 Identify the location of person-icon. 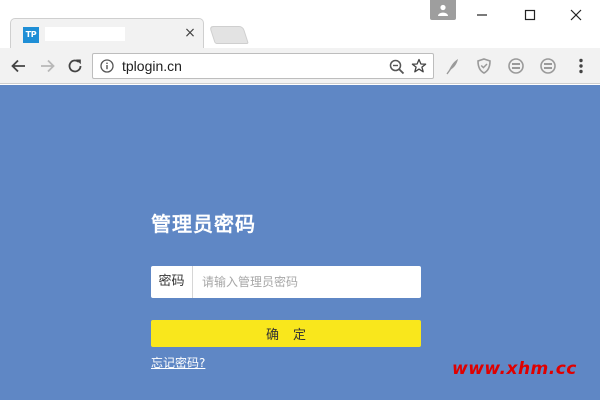
(443, 10).